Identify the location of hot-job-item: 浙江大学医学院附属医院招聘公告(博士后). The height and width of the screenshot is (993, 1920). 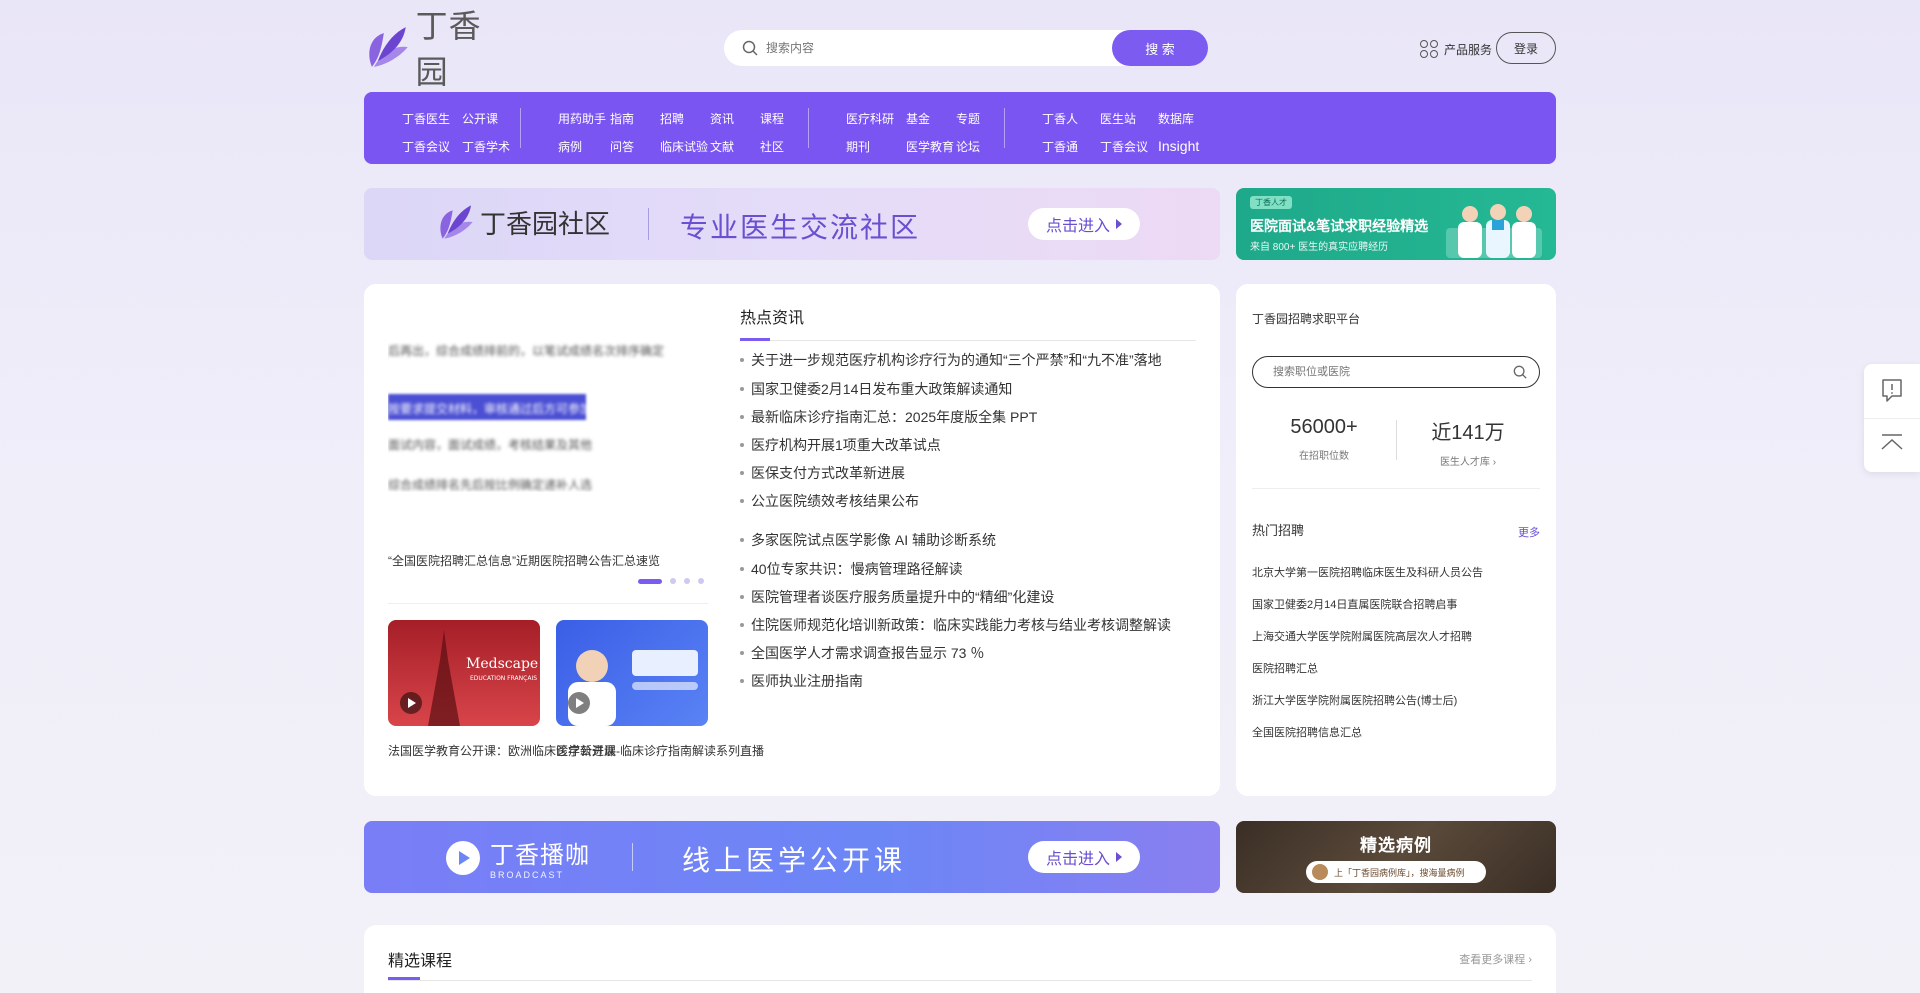
(1354, 700).